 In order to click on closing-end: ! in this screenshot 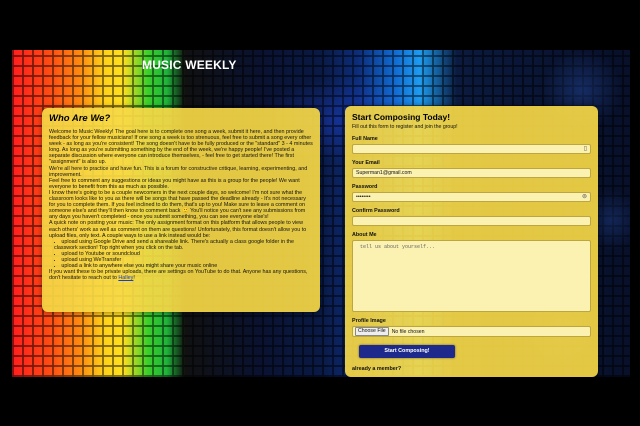, I will do `click(134, 278)`.